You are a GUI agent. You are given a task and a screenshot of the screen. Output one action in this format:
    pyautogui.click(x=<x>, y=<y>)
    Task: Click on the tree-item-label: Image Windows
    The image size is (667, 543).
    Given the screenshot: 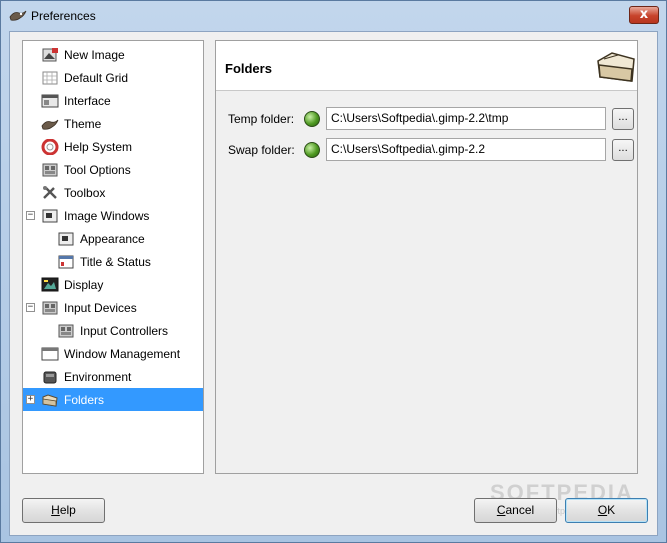 What is the action you would take?
    pyautogui.click(x=107, y=215)
    